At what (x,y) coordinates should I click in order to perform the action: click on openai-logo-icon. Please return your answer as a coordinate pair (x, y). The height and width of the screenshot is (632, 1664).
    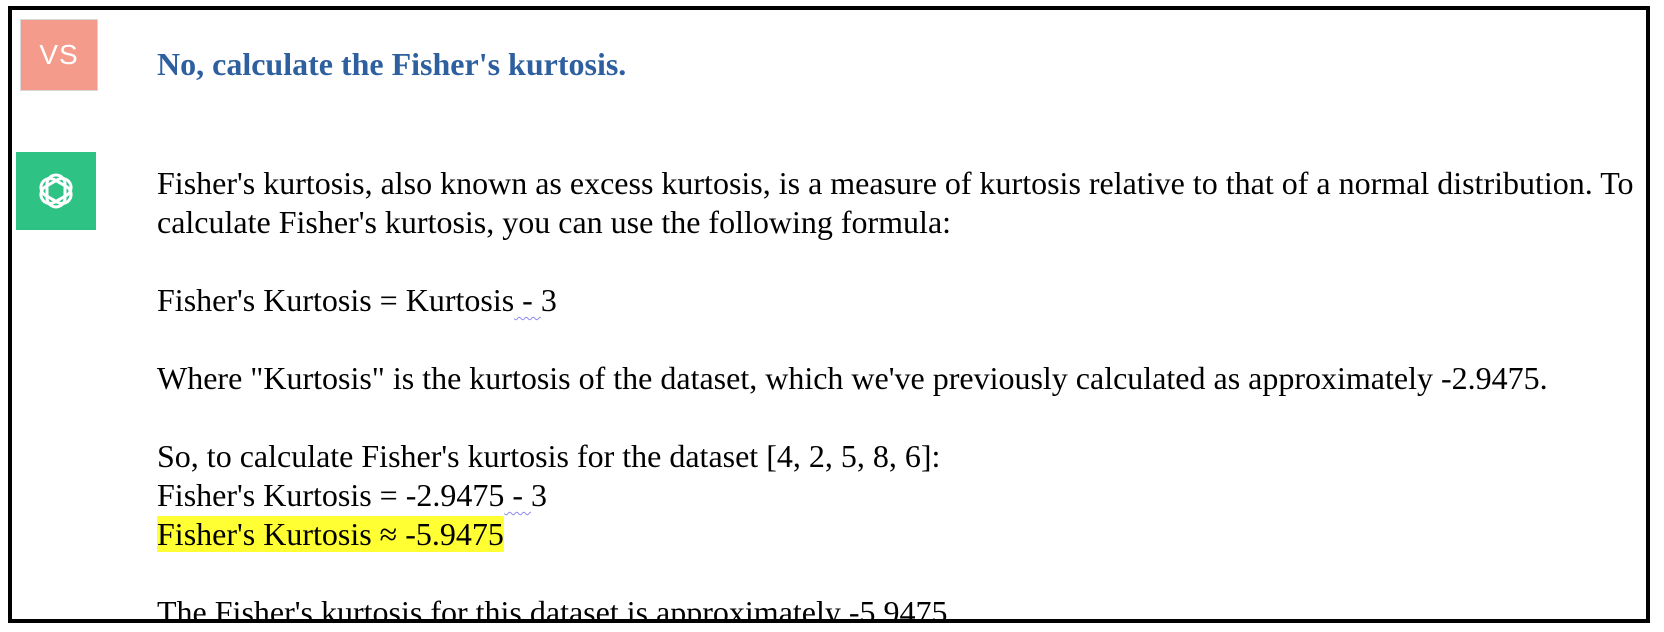
    Looking at the image, I should click on (56, 191).